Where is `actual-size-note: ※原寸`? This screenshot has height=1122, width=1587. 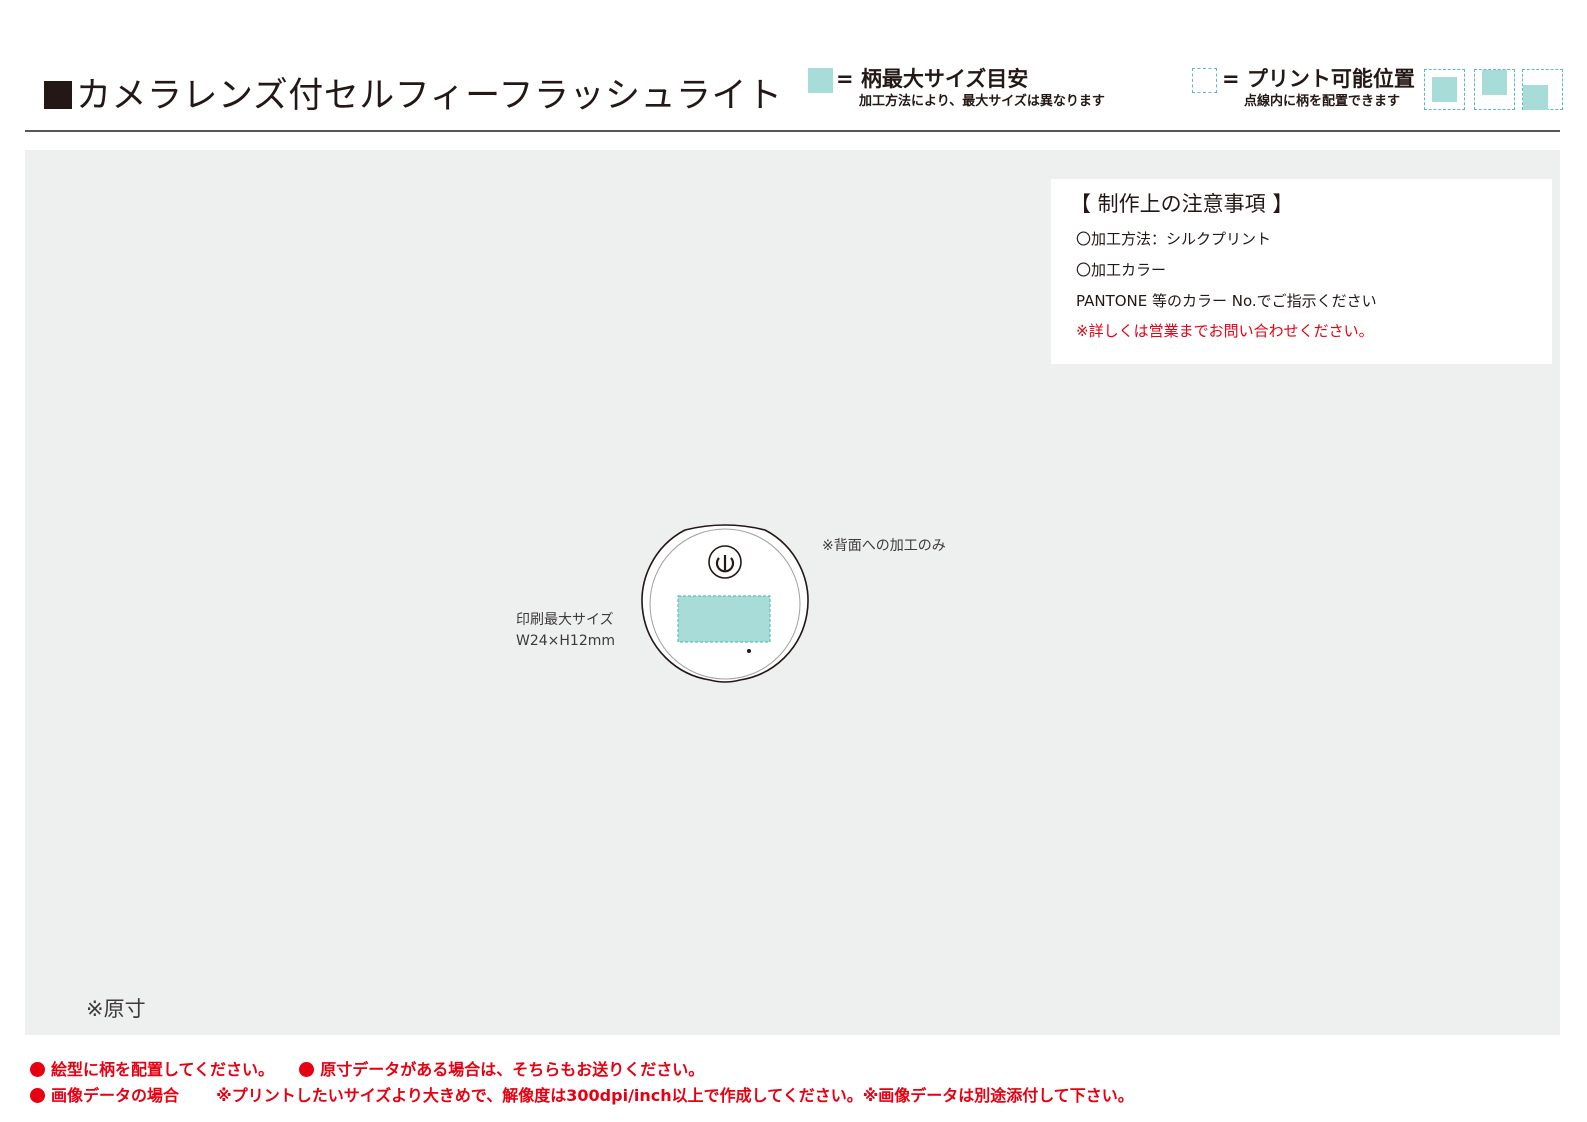 actual-size-note: ※原寸 is located at coordinates (116, 1009).